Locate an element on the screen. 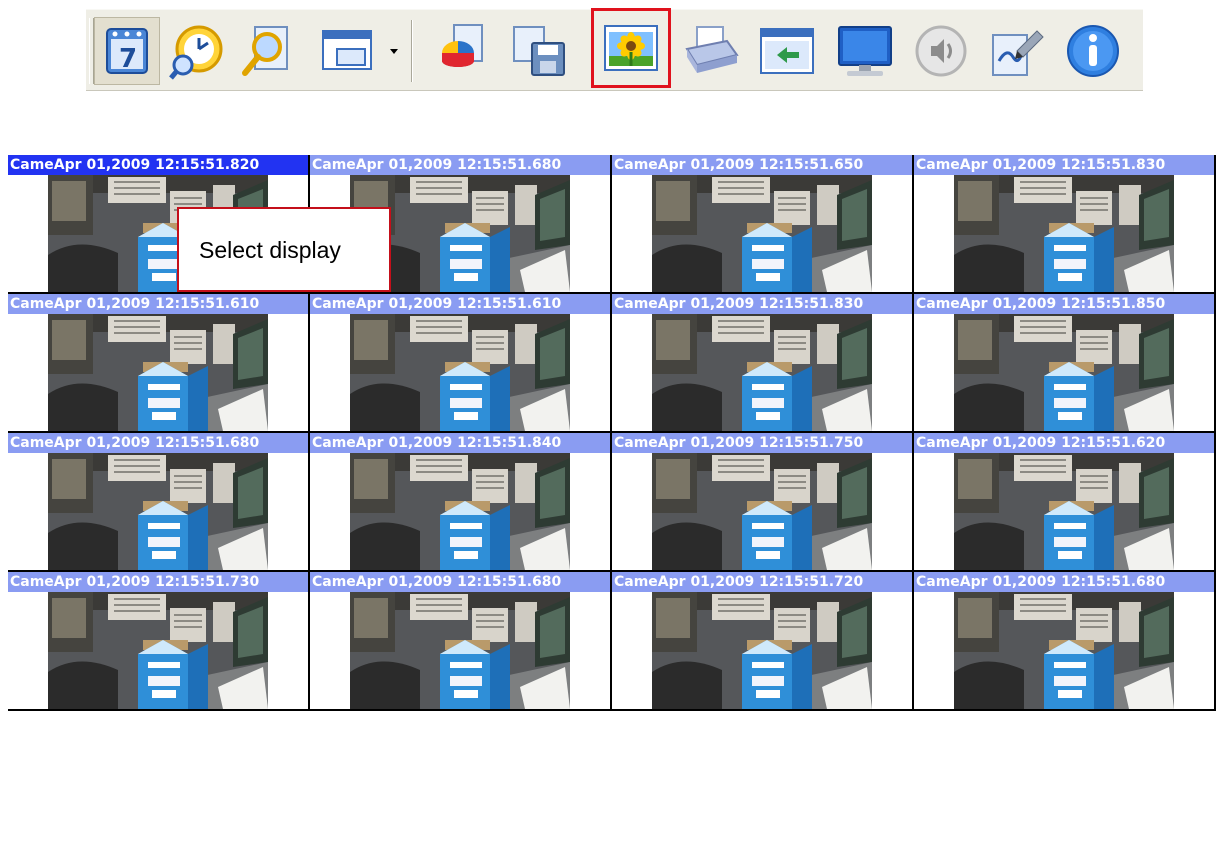  camera-tile-title: CameApr 01,2009 12:15:51.750 is located at coordinates (762, 443).